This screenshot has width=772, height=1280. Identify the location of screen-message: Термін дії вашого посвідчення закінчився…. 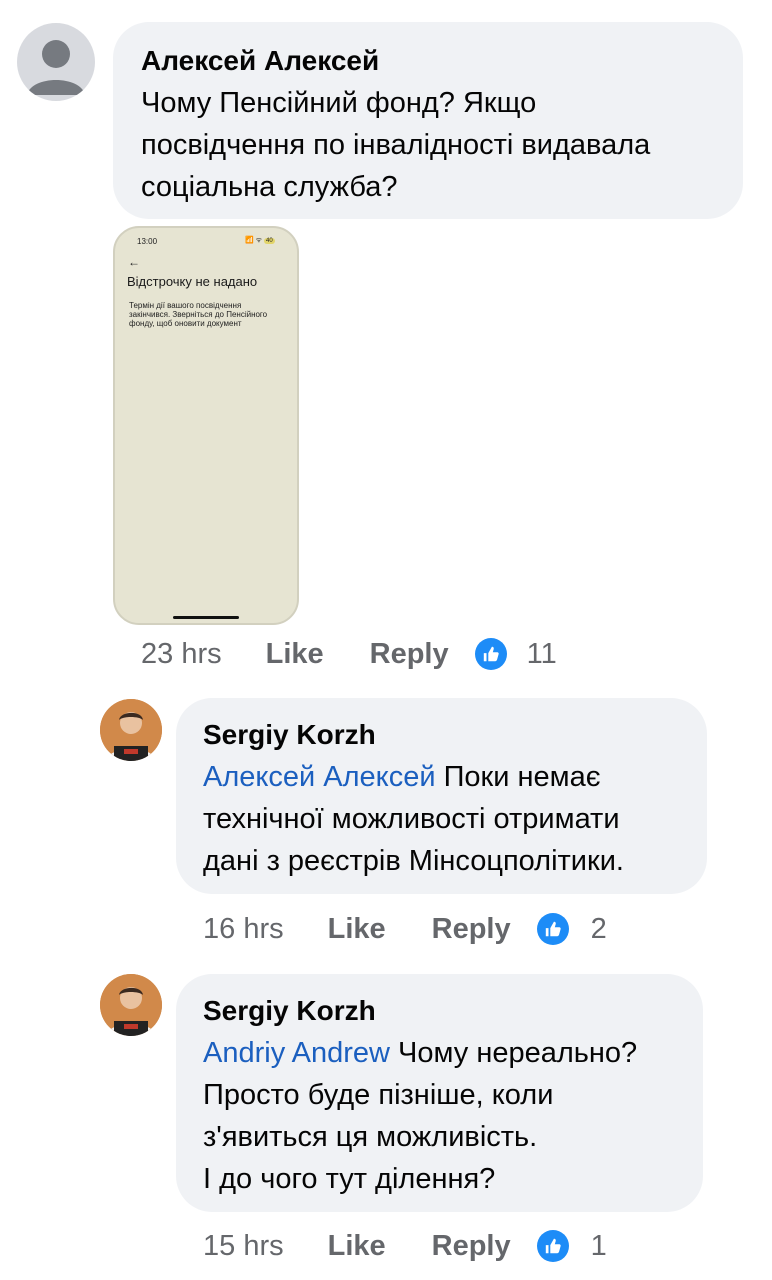
(198, 314).